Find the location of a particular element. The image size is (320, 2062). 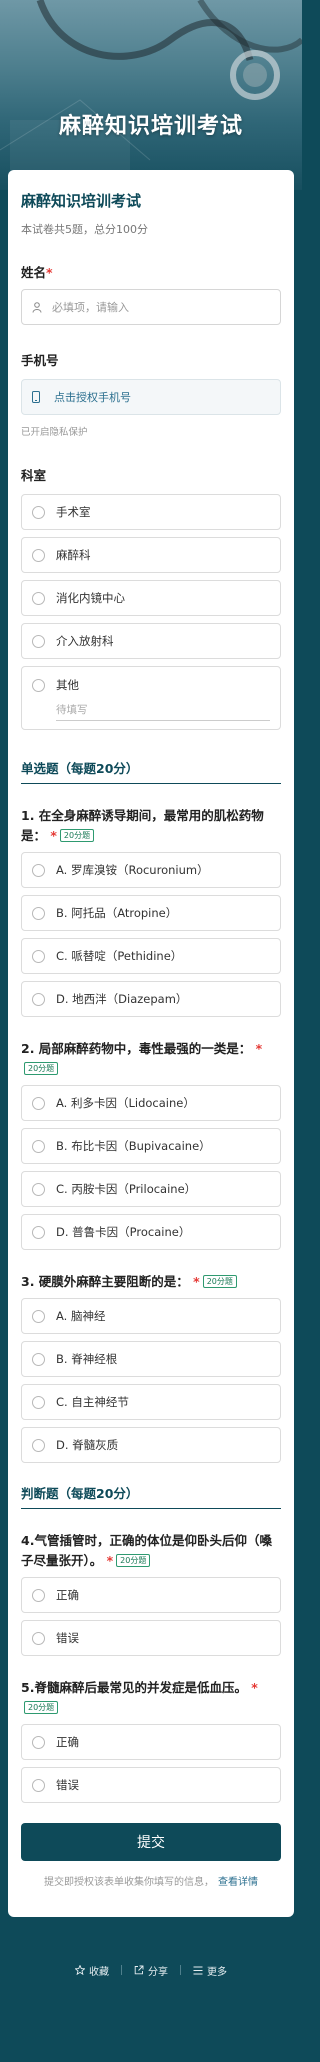

submit-notice: 提交即授权该表单收集你填写的信息， 查看详情 is located at coordinates (151, 1880).